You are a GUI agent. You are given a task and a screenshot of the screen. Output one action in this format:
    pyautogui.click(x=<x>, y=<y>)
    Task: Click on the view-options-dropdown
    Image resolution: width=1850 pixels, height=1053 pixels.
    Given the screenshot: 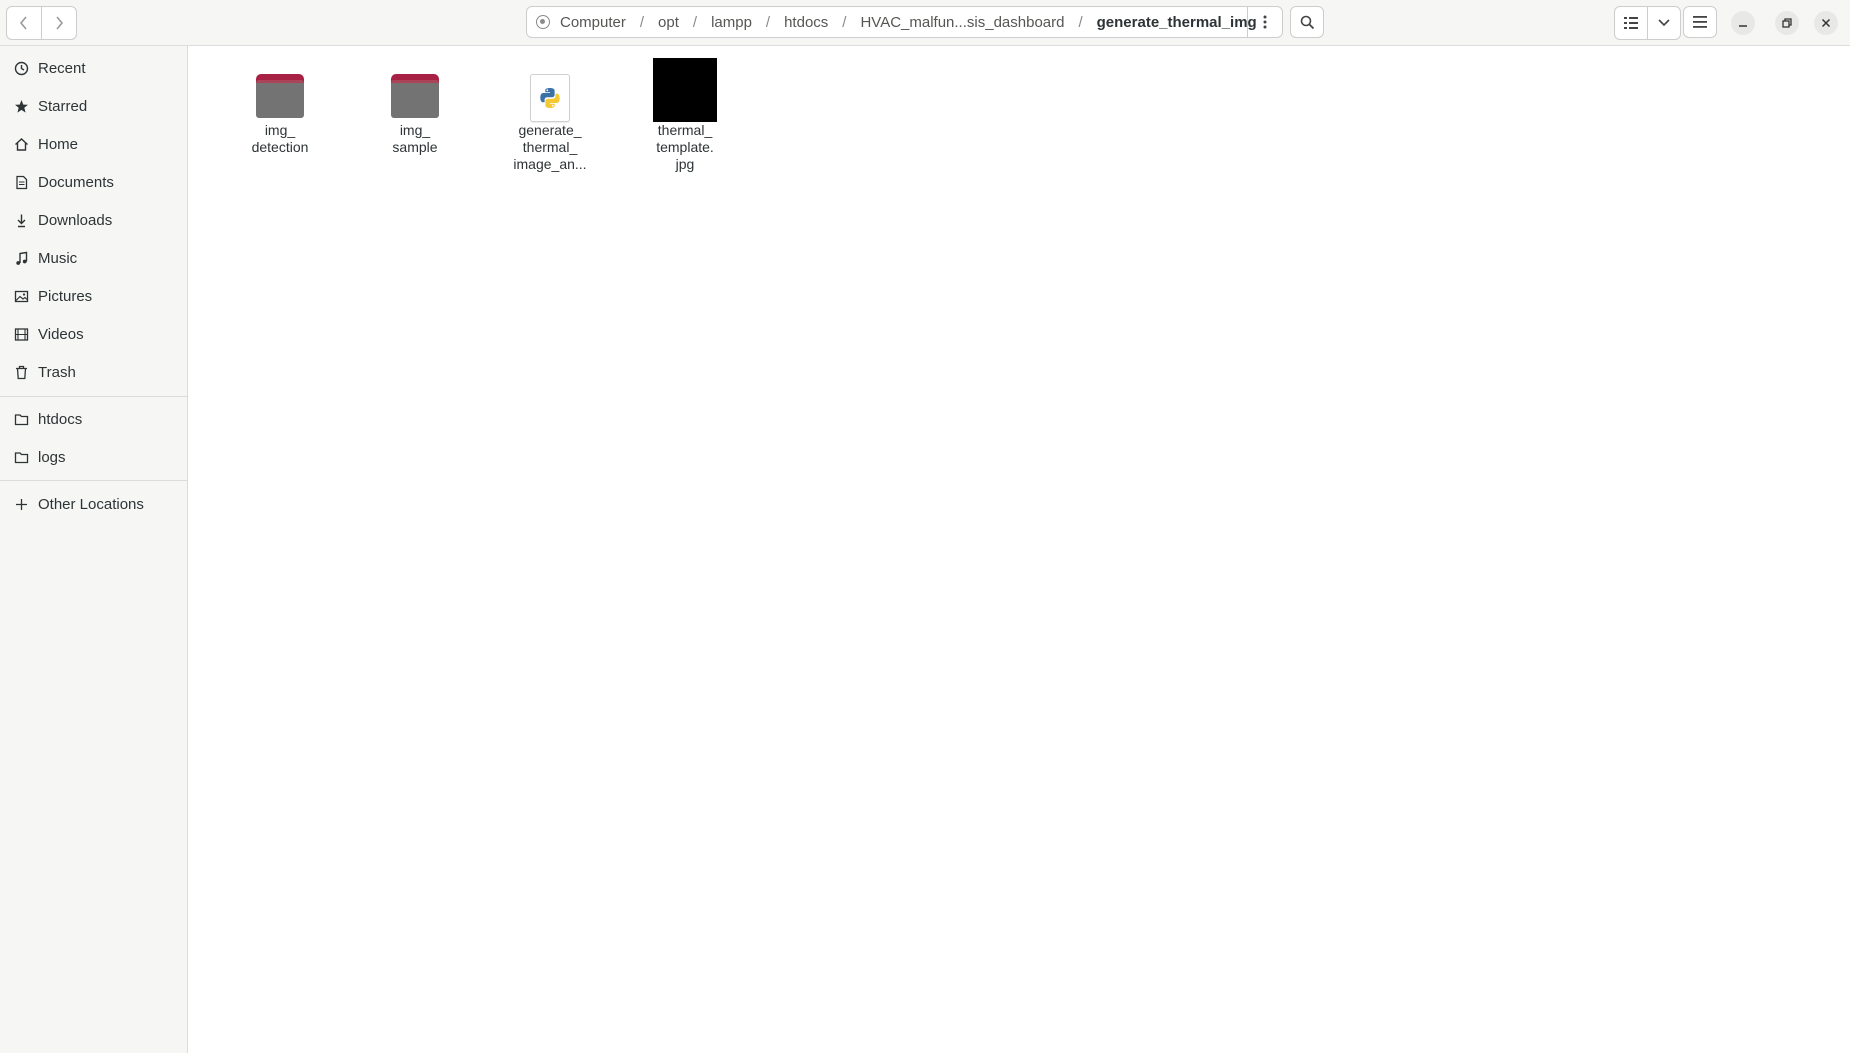 What is the action you would take?
    pyautogui.click(x=1663, y=23)
    